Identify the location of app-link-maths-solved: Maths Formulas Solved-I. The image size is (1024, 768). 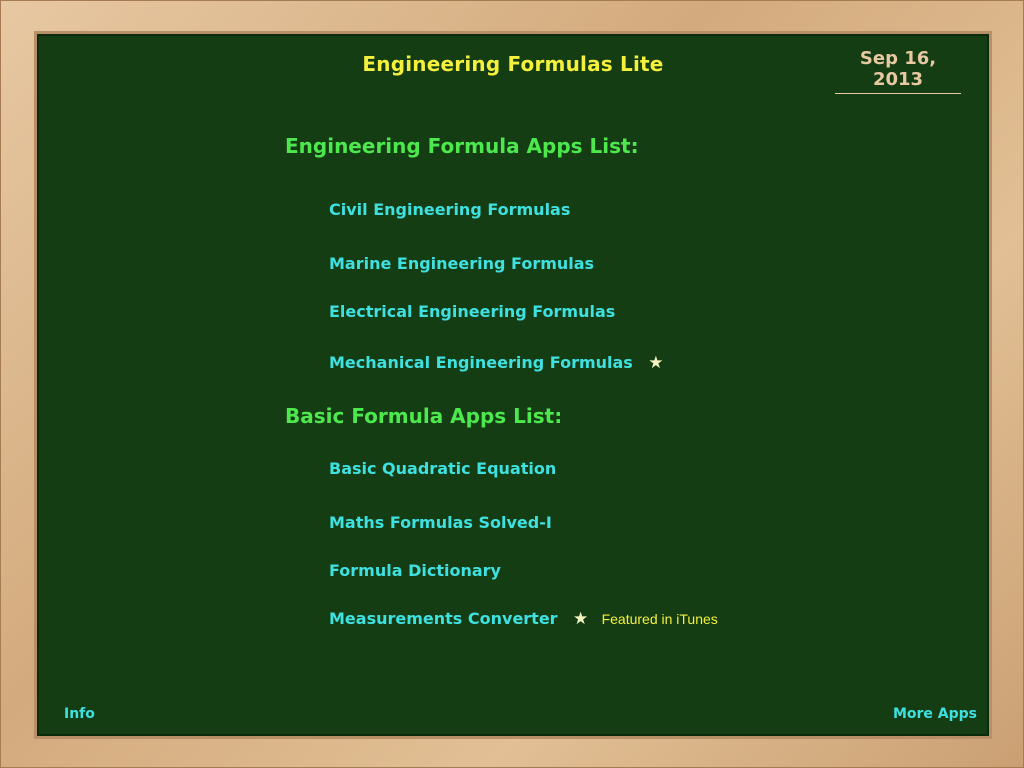
(440, 522).